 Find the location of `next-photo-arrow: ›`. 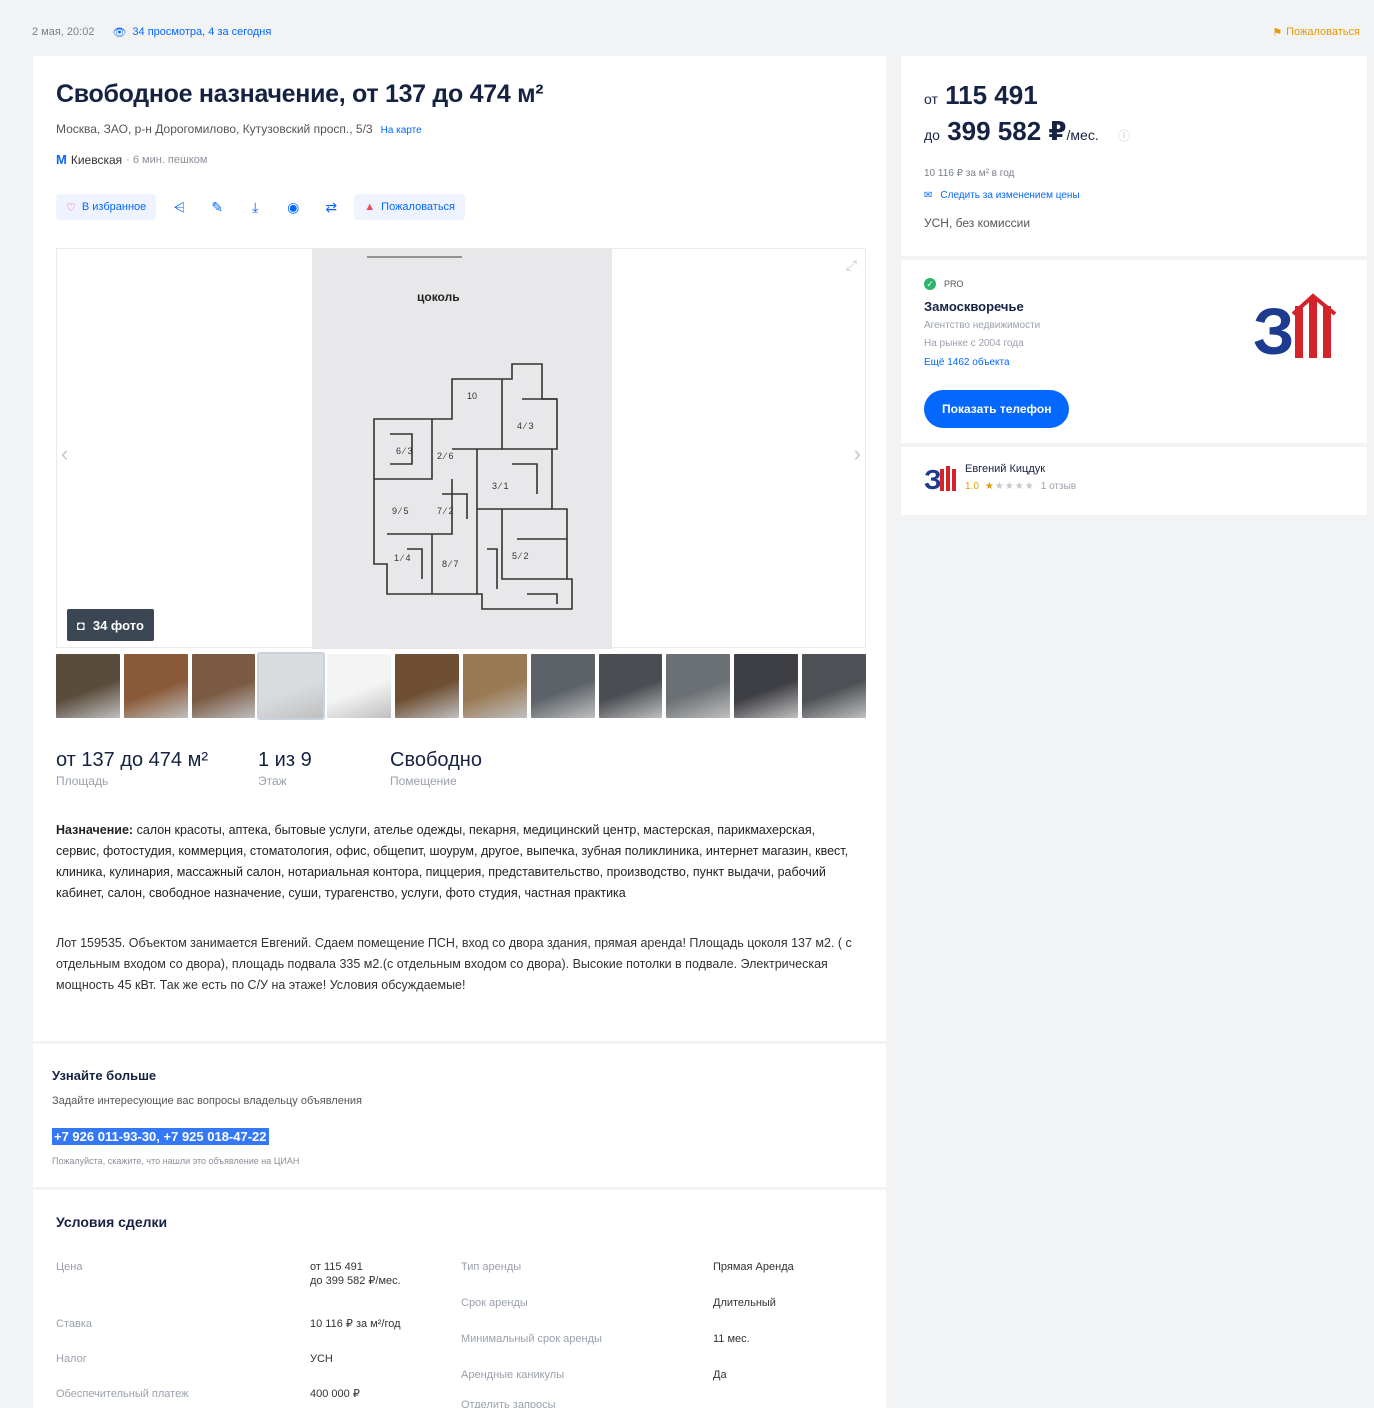

next-photo-arrow: › is located at coordinates (857, 454).